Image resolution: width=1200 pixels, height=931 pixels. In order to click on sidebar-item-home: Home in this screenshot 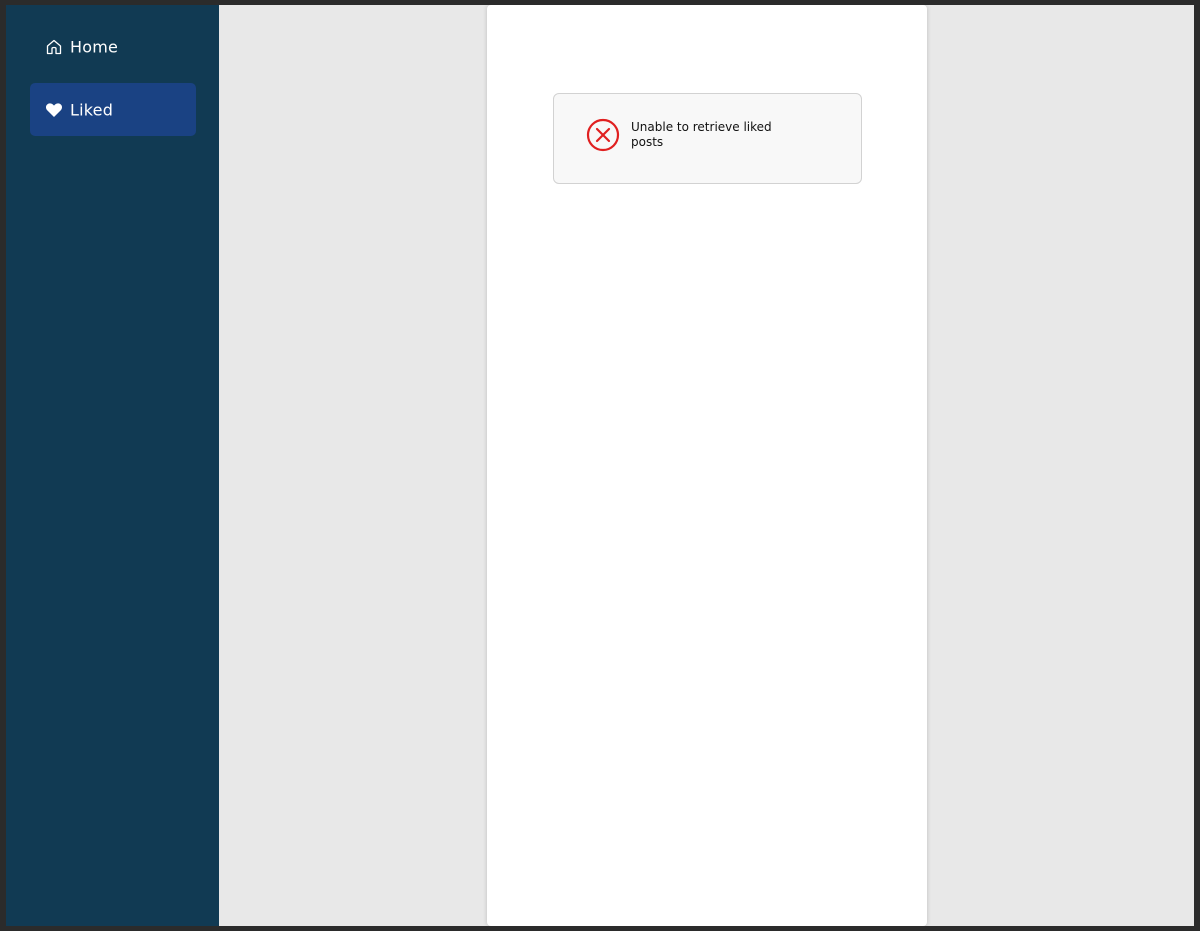, I will do `click(113, 46)`.